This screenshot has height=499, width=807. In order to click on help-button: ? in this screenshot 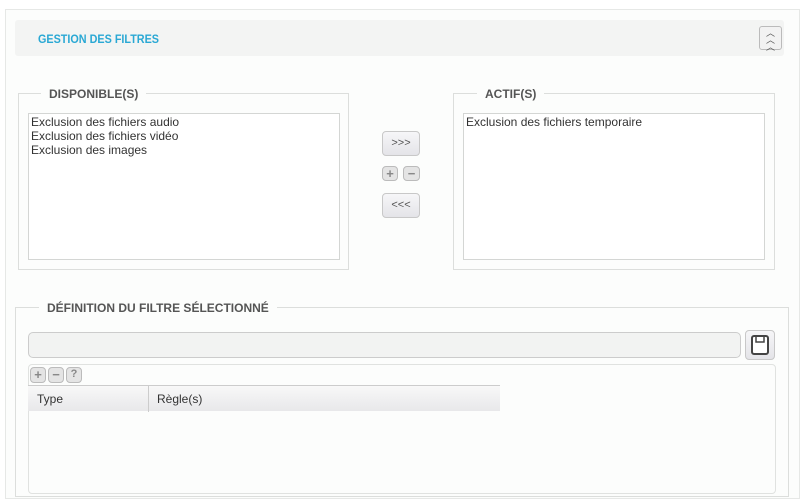, I will do `click(74, 375)`.